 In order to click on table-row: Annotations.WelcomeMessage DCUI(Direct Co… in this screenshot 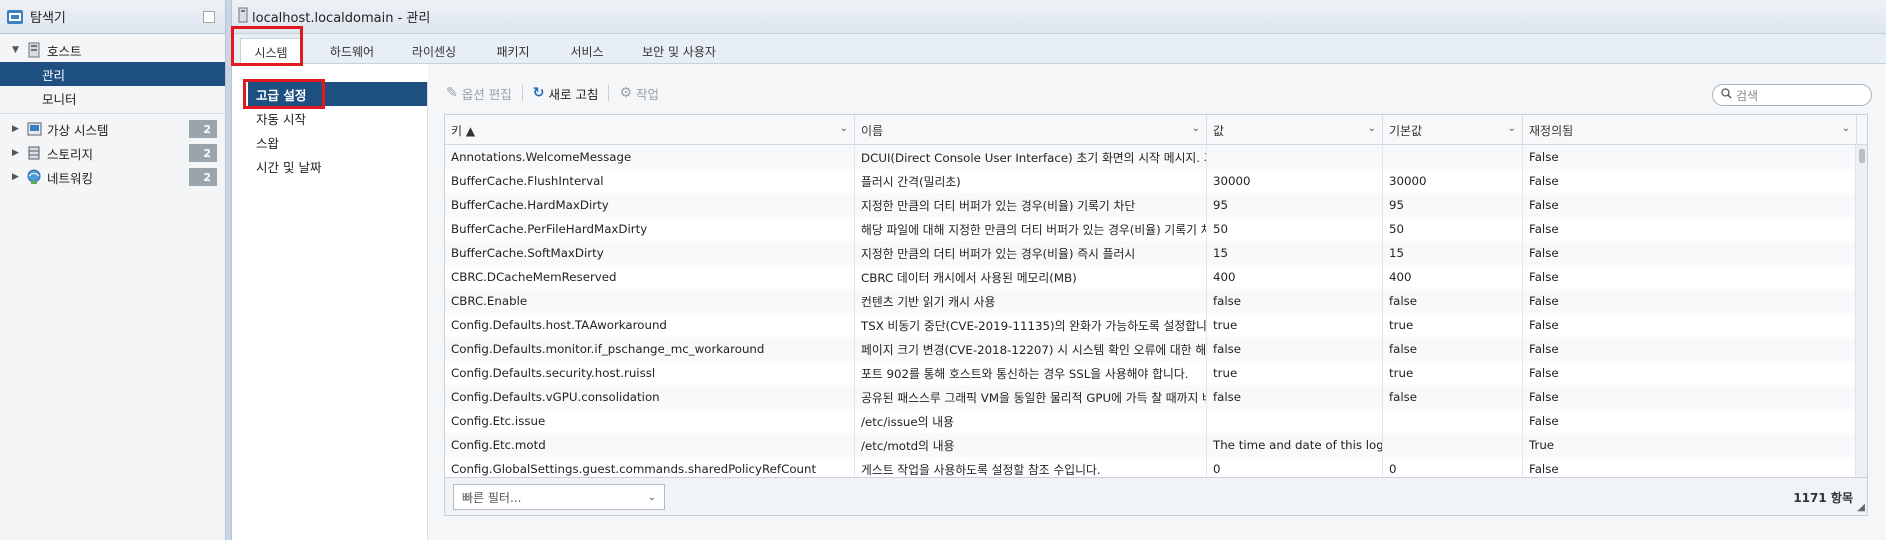, I will do `click(1156, 157)`.